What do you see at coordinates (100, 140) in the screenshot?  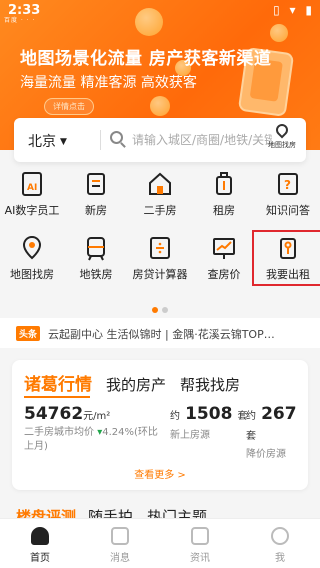 I see `divider` at bounding box center [100, 140].